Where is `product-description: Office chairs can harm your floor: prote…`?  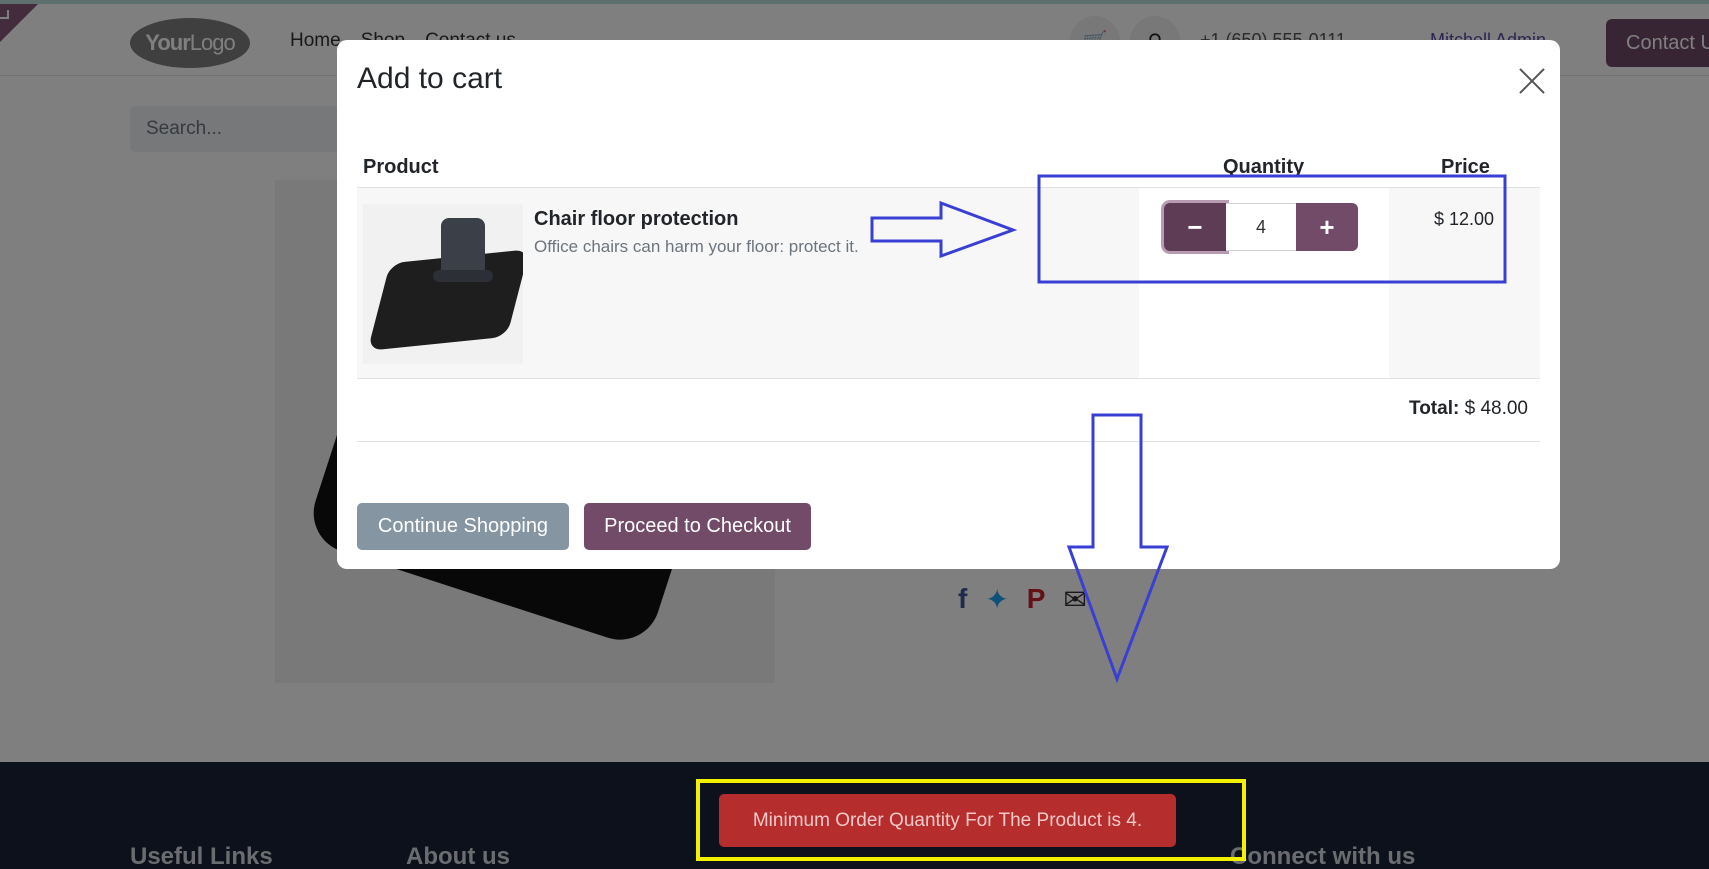
product-description: Office chairs can harm your floor: prote… is located at coordinates (696, 246).